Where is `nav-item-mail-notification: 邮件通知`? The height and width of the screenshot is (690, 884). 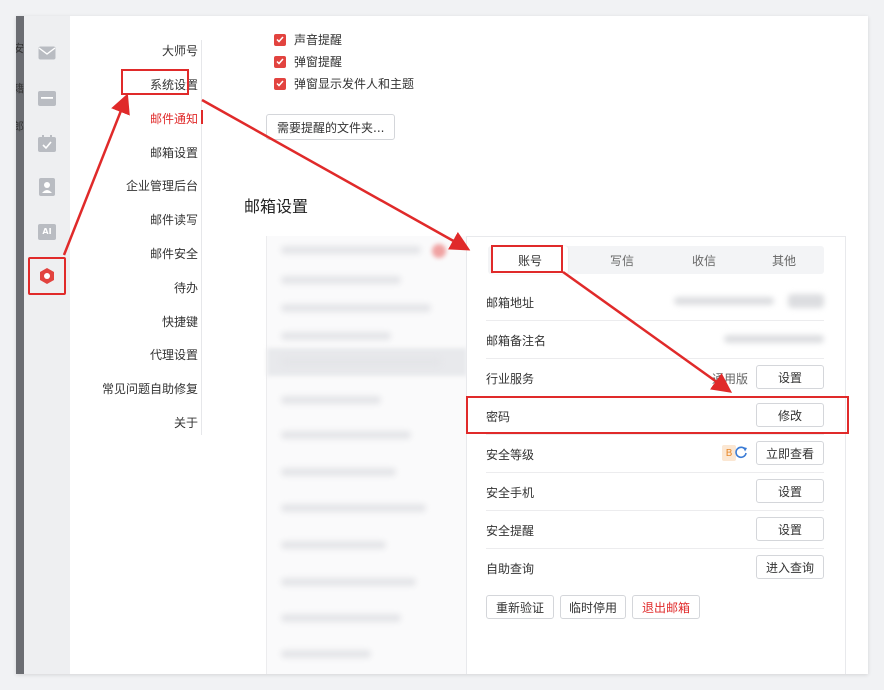 nav-item-mail-notification: 邮件通知 is located at coordinates (174, 118).